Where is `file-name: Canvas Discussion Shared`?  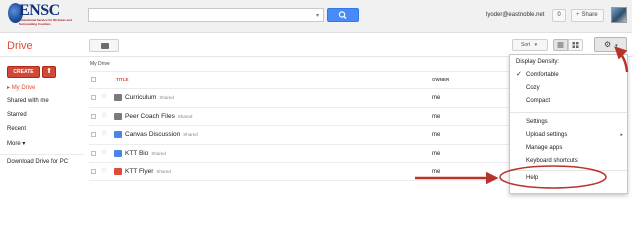 file-name: Canvas Discussion Shared is located at coordinates (161, 134).